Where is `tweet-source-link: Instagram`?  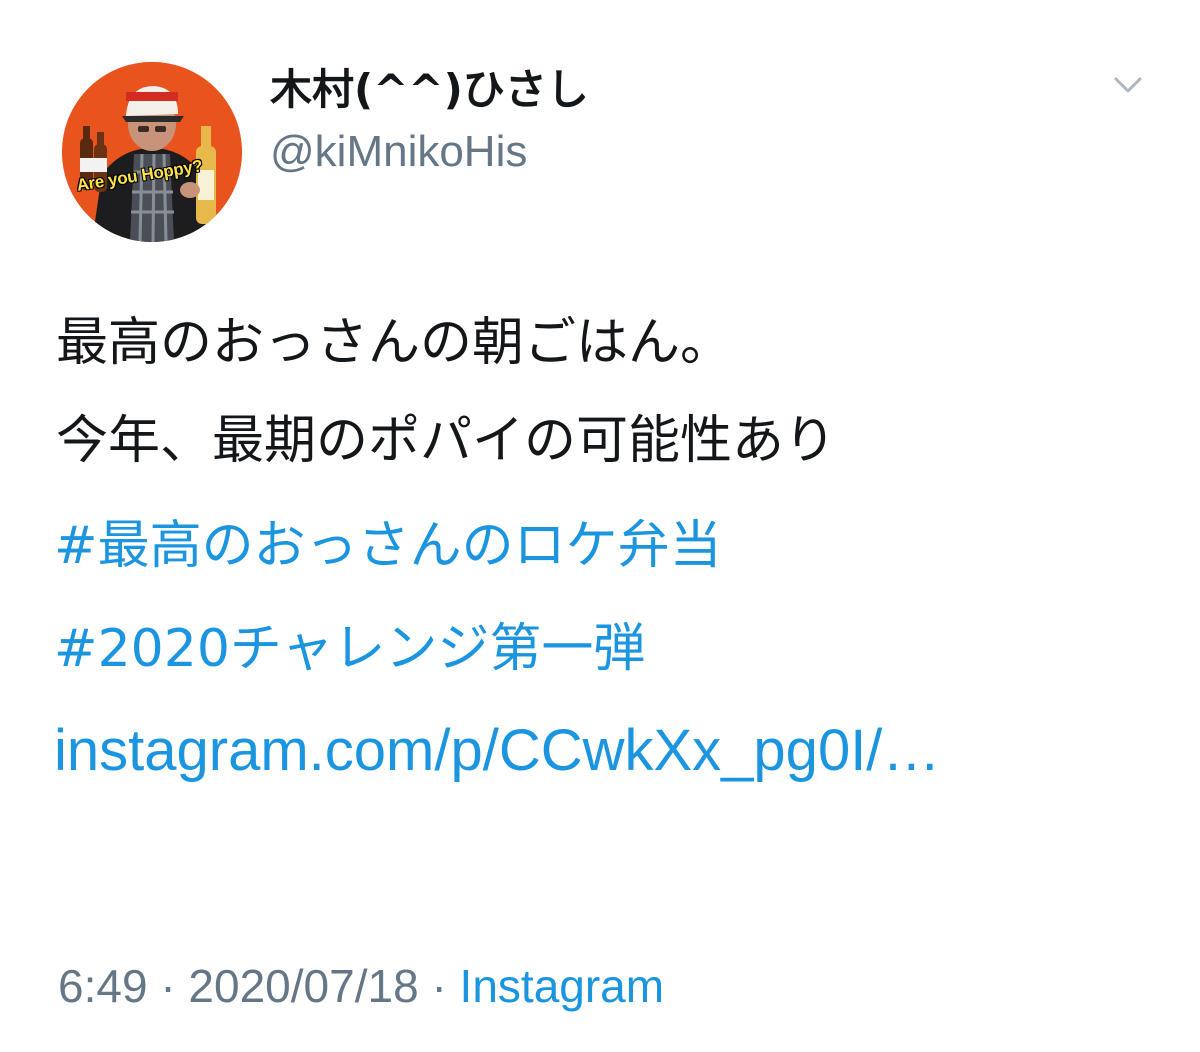 tweet-source-link: Instagram is located at coordinates (562, 986).